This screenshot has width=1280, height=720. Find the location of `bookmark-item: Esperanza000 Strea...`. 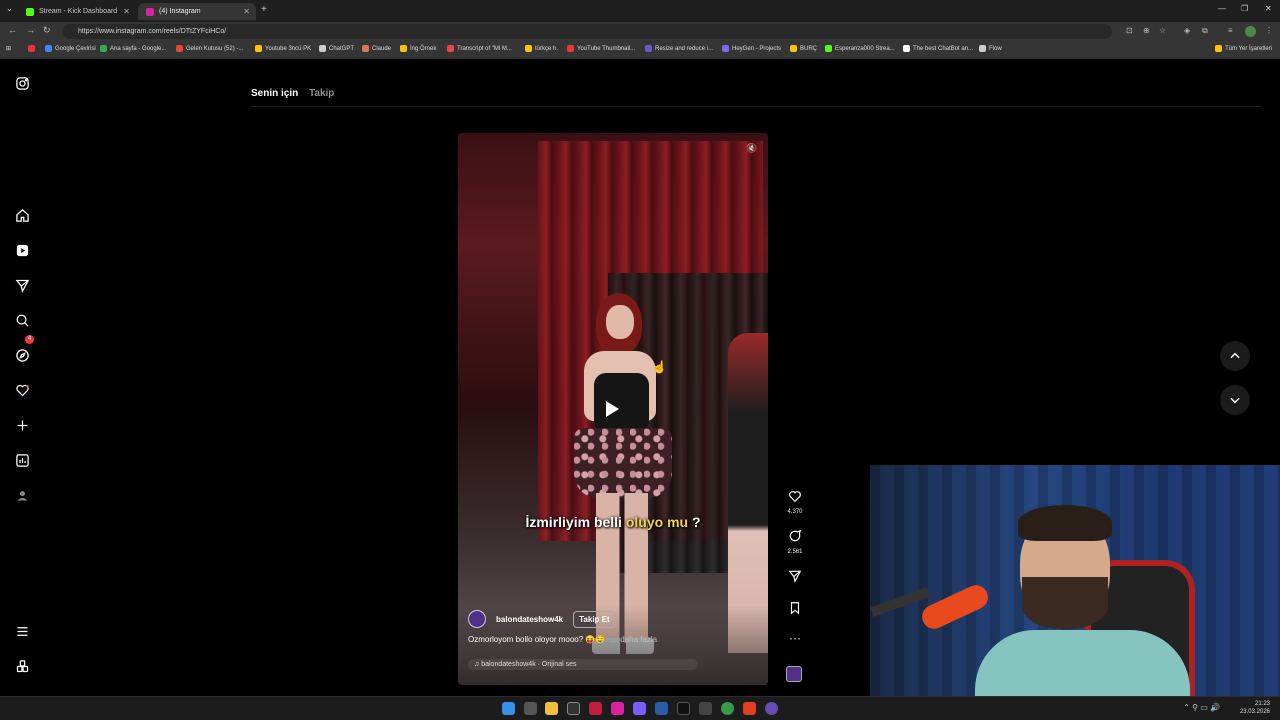

bookmark-item: Esperanza000 Strea... is located at coordinates (860, 48).